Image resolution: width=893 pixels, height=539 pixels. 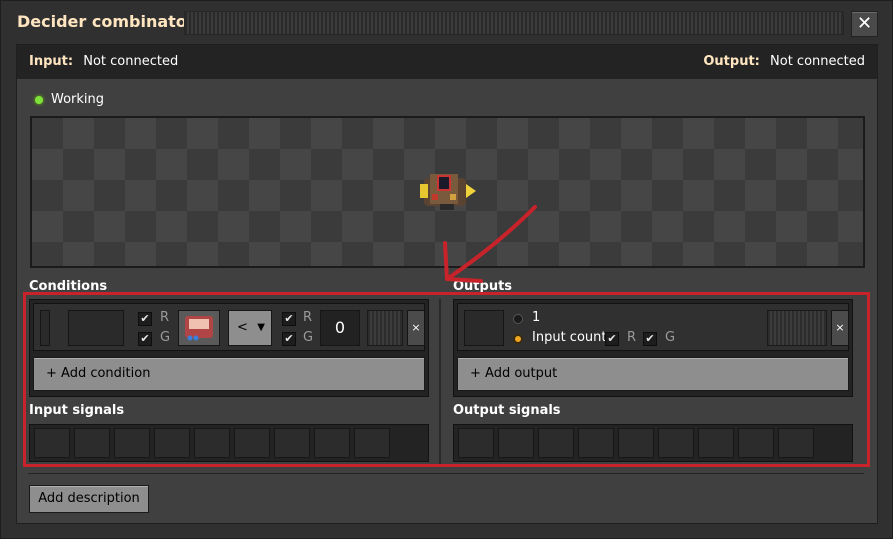 I want to click on output-red-label: R, so click(x=632, y=337).